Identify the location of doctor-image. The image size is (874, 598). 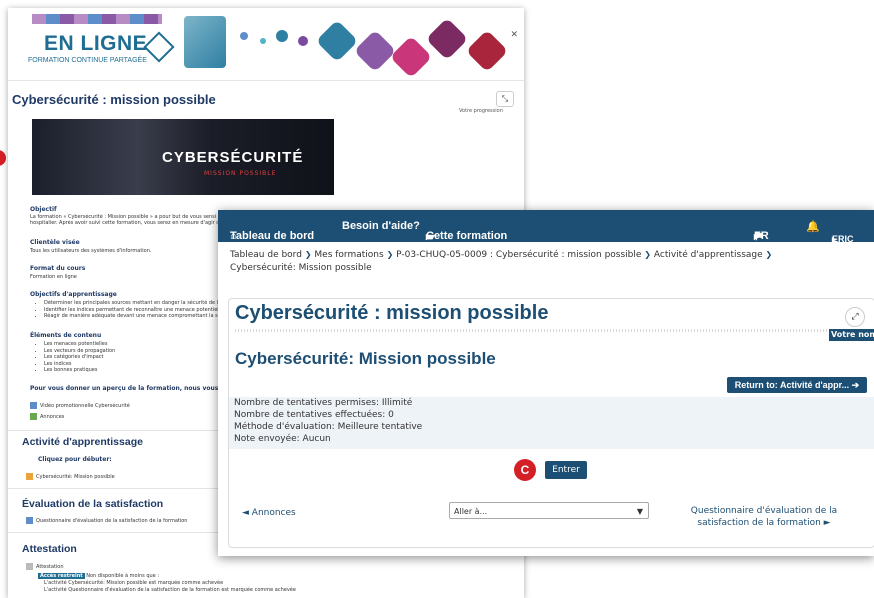
(205, 42).